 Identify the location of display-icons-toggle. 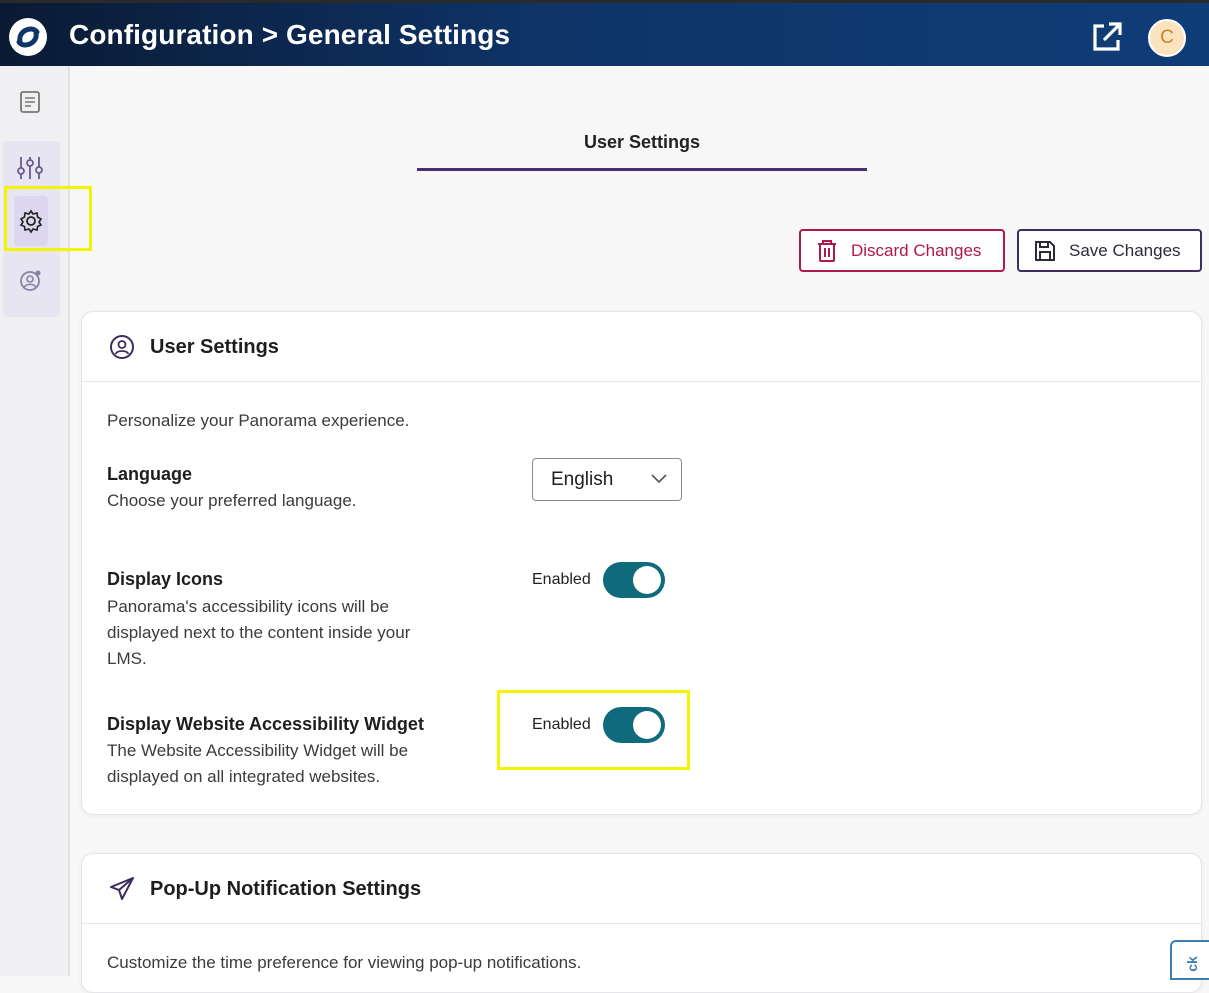
(634, 580).